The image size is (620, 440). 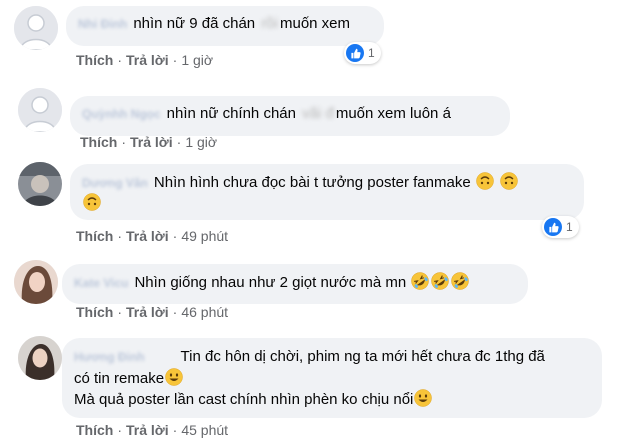 I want to click on comment-text-line-2: có tin remake, so click(x=119, y=378).